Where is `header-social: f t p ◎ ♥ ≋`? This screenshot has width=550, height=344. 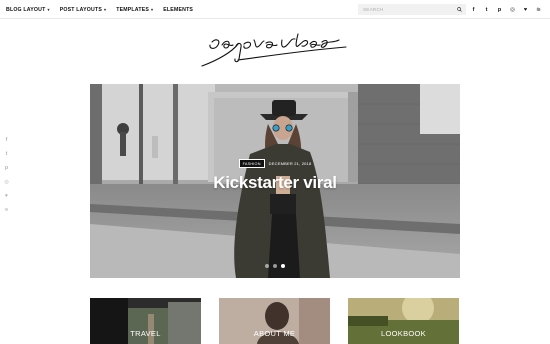
header-social: f t p ◎ ♥ ≋ is located at coordinates (506, 9).